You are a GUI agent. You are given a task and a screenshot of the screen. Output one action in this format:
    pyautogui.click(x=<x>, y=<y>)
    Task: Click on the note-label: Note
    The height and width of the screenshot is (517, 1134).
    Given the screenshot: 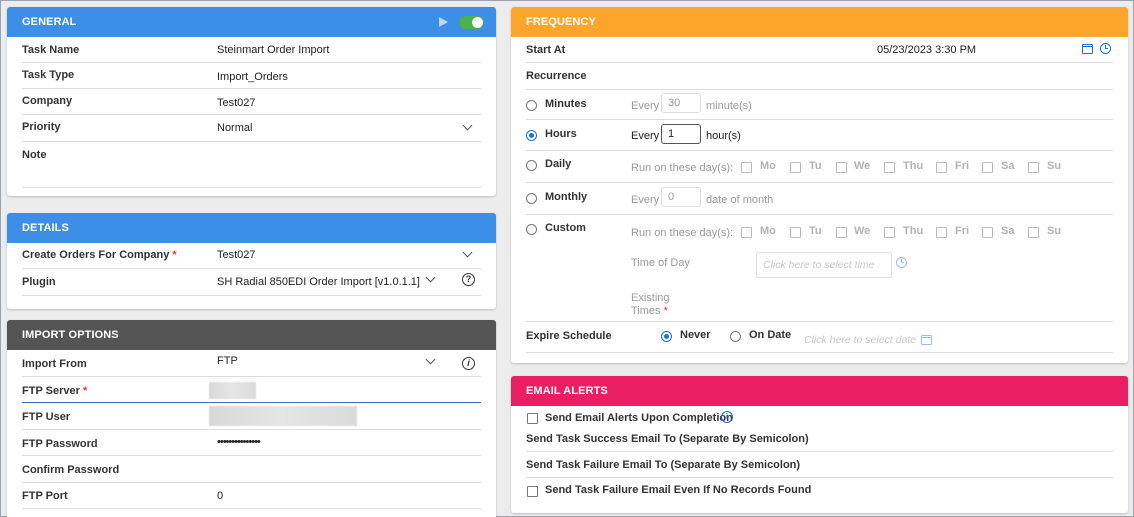 What is the action you would take?
    pyautogui.click(x=34, y=155)
    